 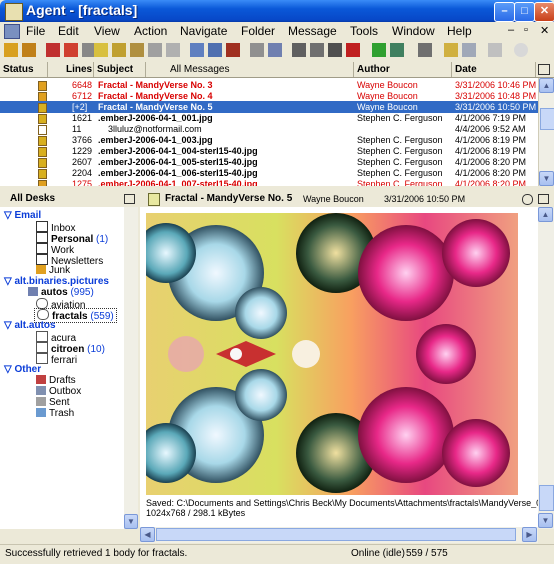 What do you see at coordinates (317, 50) in the screenshot?
I see `scissors-icon` at bounding box center [317, 50].